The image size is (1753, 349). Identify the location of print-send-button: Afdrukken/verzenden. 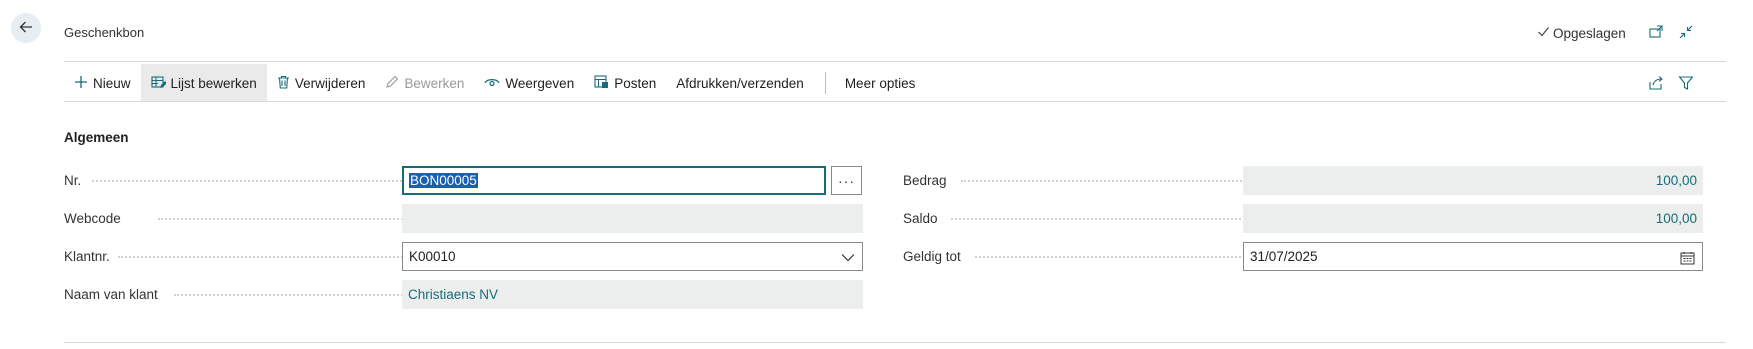
(740, 83).